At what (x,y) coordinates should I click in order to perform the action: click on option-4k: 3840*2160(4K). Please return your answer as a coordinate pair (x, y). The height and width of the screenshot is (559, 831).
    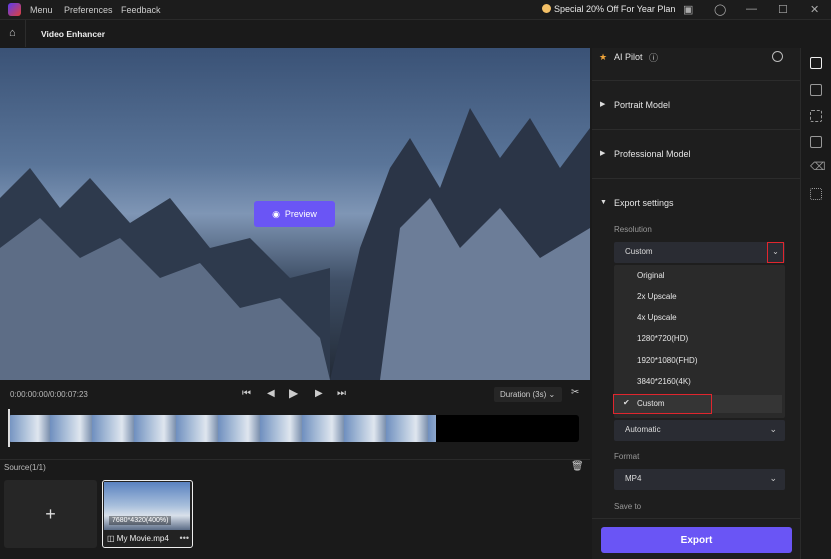
    Looking at the image, I should click on (664, 381).